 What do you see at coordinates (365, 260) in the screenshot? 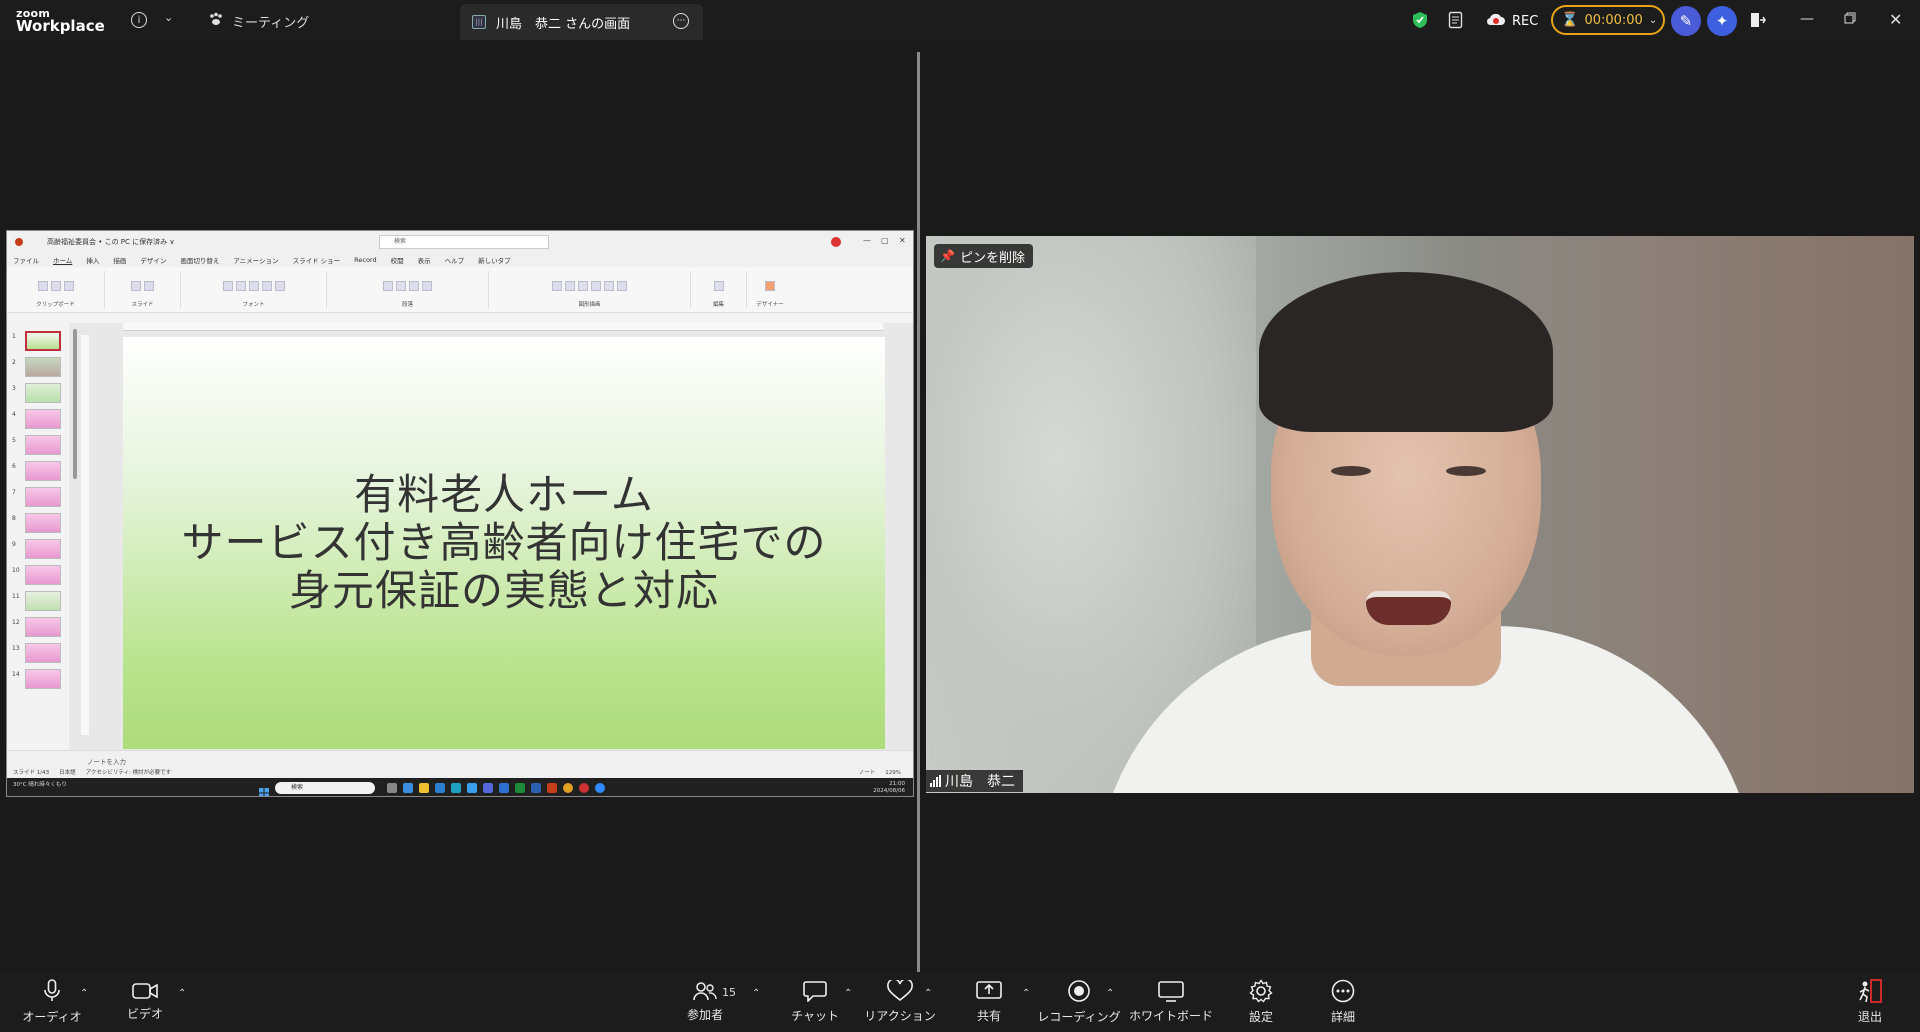
I see `pp-menu-record: Record` at bounding box center [365, 260].